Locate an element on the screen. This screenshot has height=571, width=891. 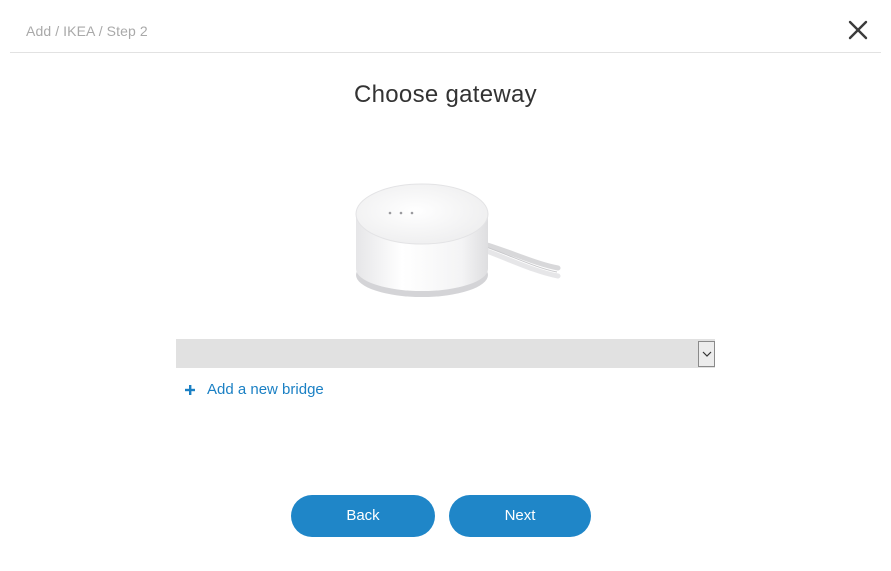
select-dropdown-button is located at coordinates (706, 354).